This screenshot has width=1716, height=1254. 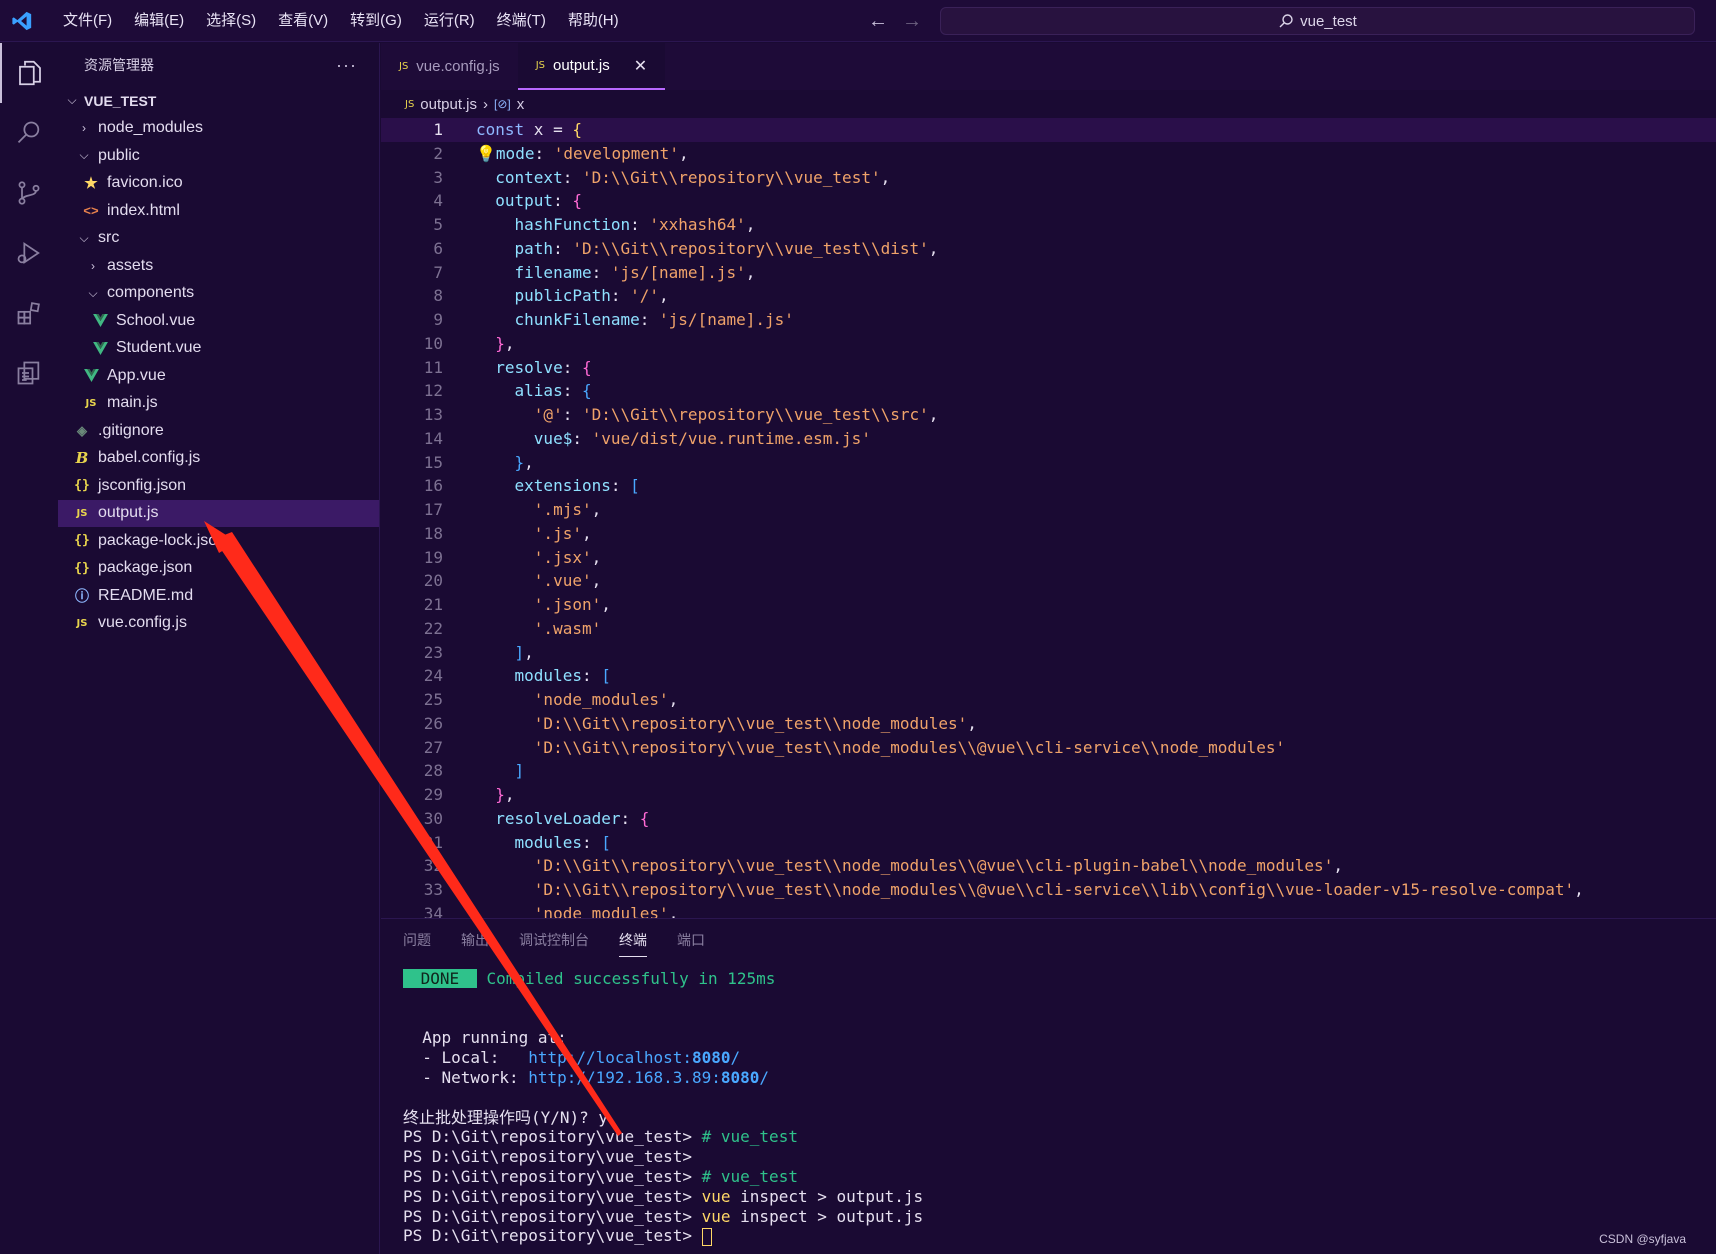 What do you see at coordinates (505, 129) in the screenshot?
I see `code-token: const` at bounding box center [505, 129].